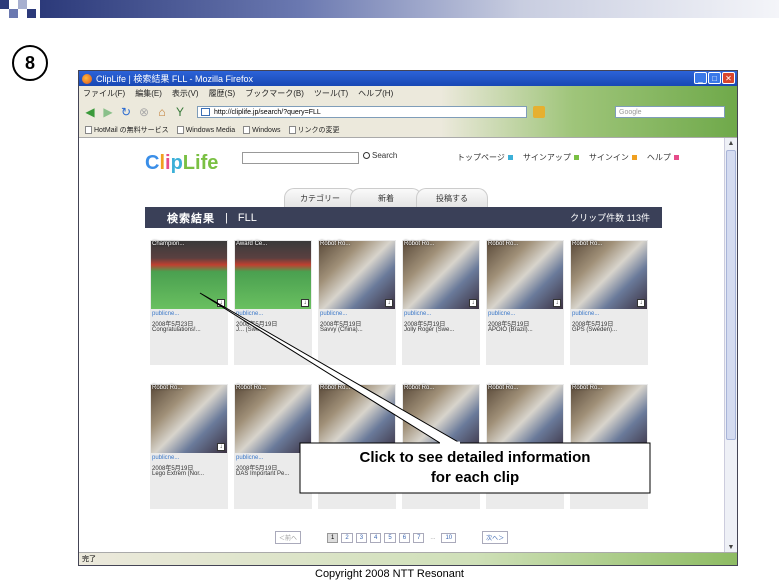 This screenshot has width=779, height=586. What do you see at coordinates (222, 93) in the screenshot?
I see `menu-history: 履歴(S)` at bounding box center [222, 93].